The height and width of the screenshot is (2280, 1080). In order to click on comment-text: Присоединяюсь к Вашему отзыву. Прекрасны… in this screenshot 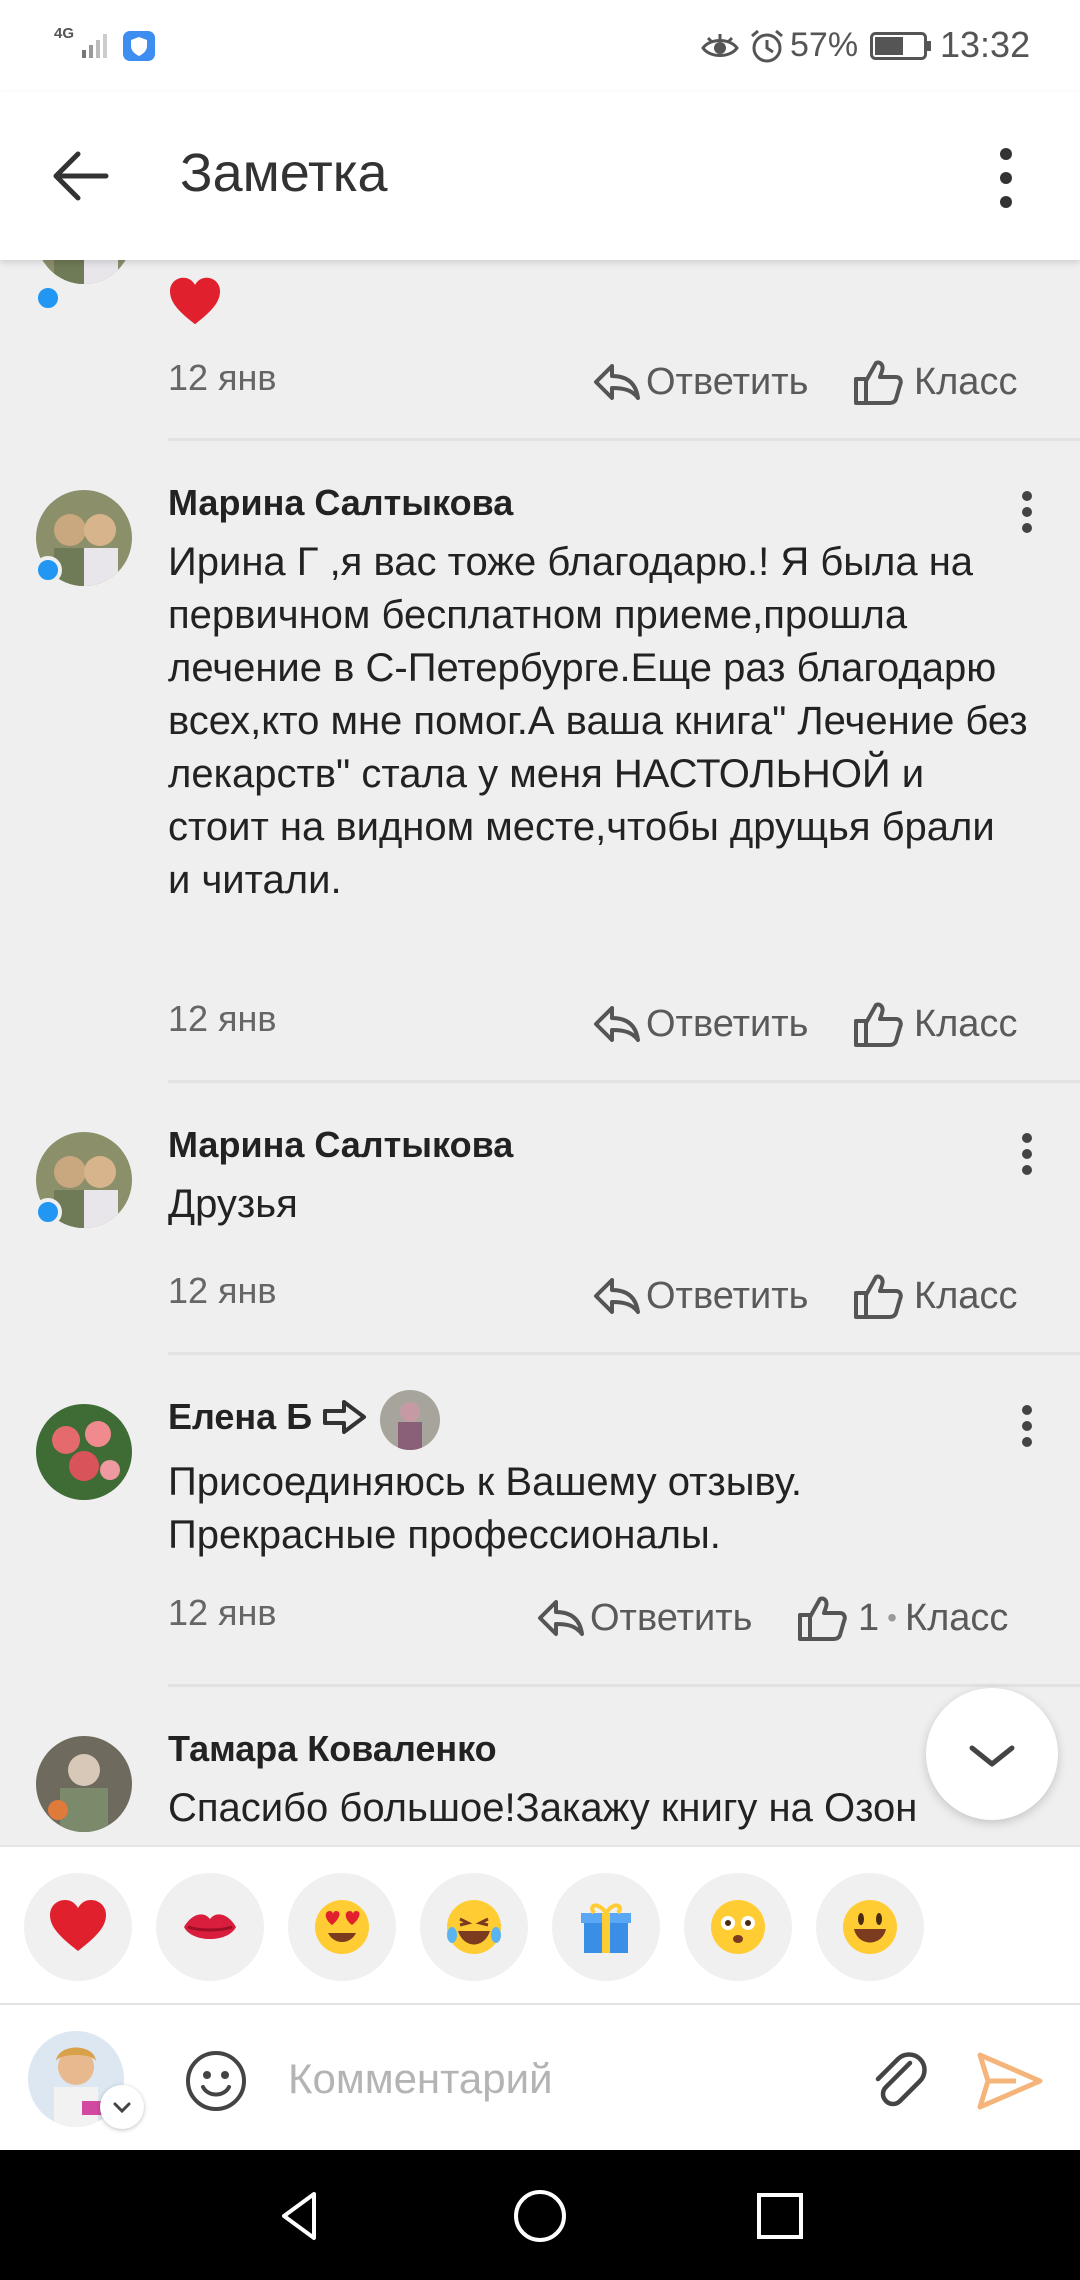, I will do `click(485, 1508)`.